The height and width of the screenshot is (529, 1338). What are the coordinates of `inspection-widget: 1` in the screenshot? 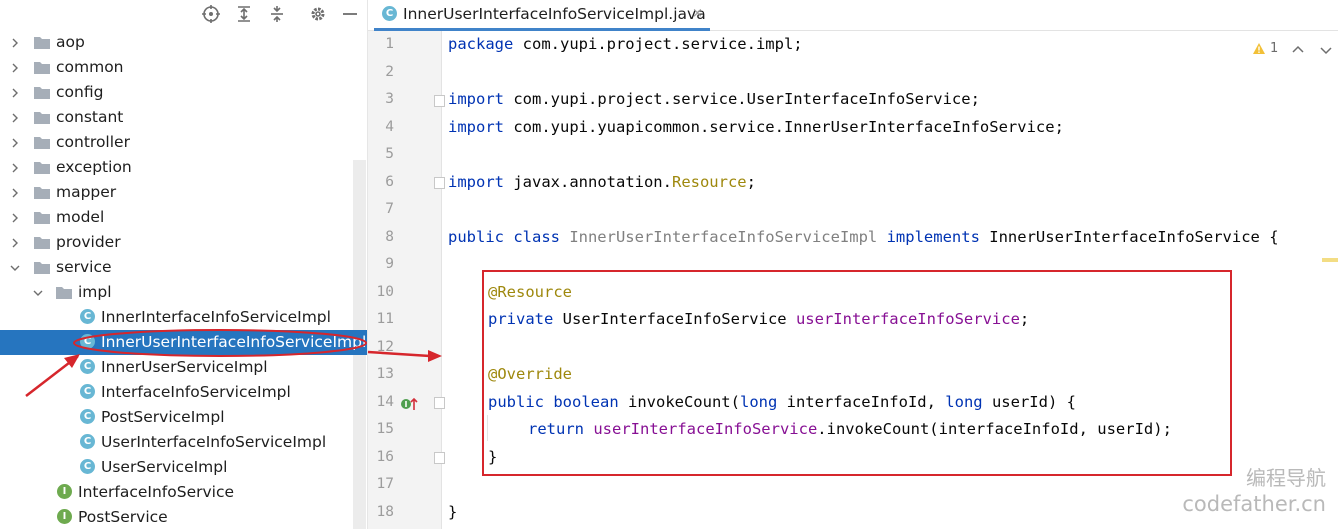 It's located at (1265, 48).